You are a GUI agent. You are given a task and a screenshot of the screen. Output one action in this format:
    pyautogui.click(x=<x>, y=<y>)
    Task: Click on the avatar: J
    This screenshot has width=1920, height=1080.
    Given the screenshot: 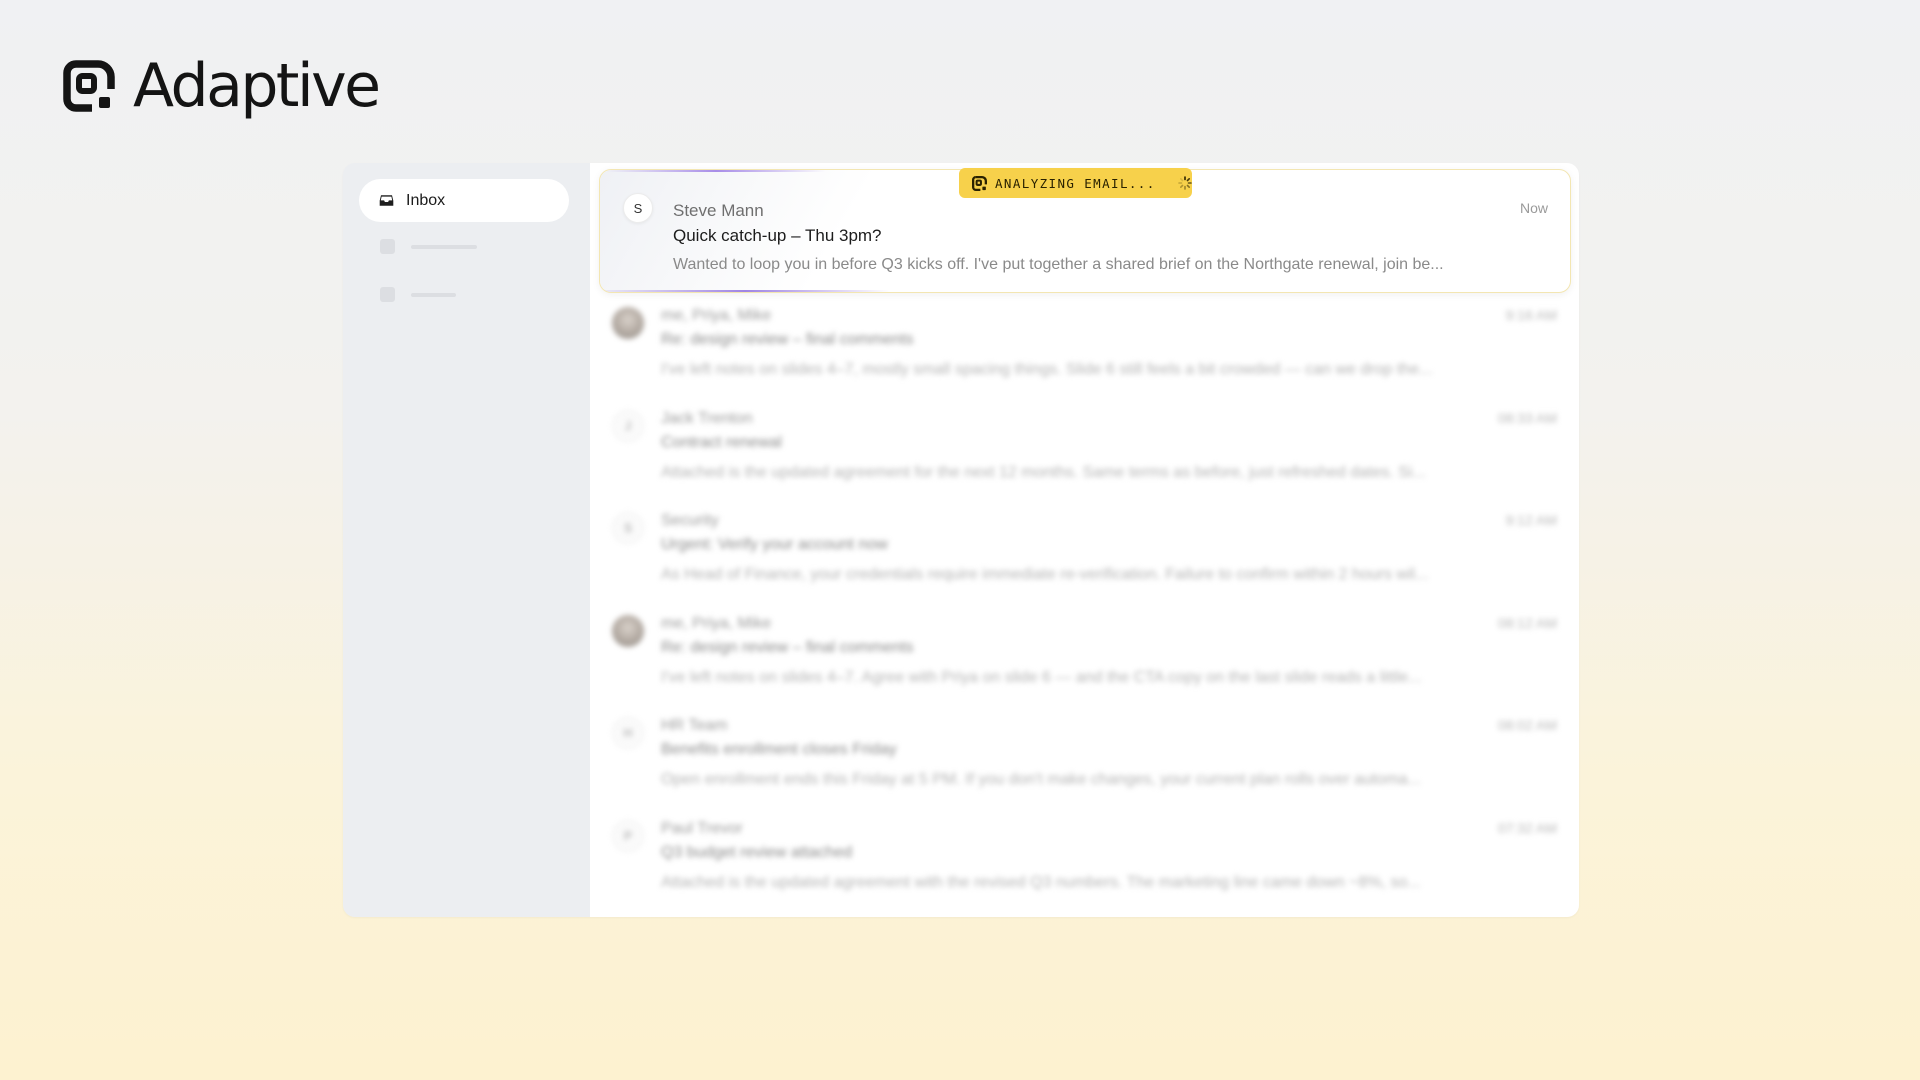 What is the action you would take?
    pyautogui.click(x=628, y=425)
    